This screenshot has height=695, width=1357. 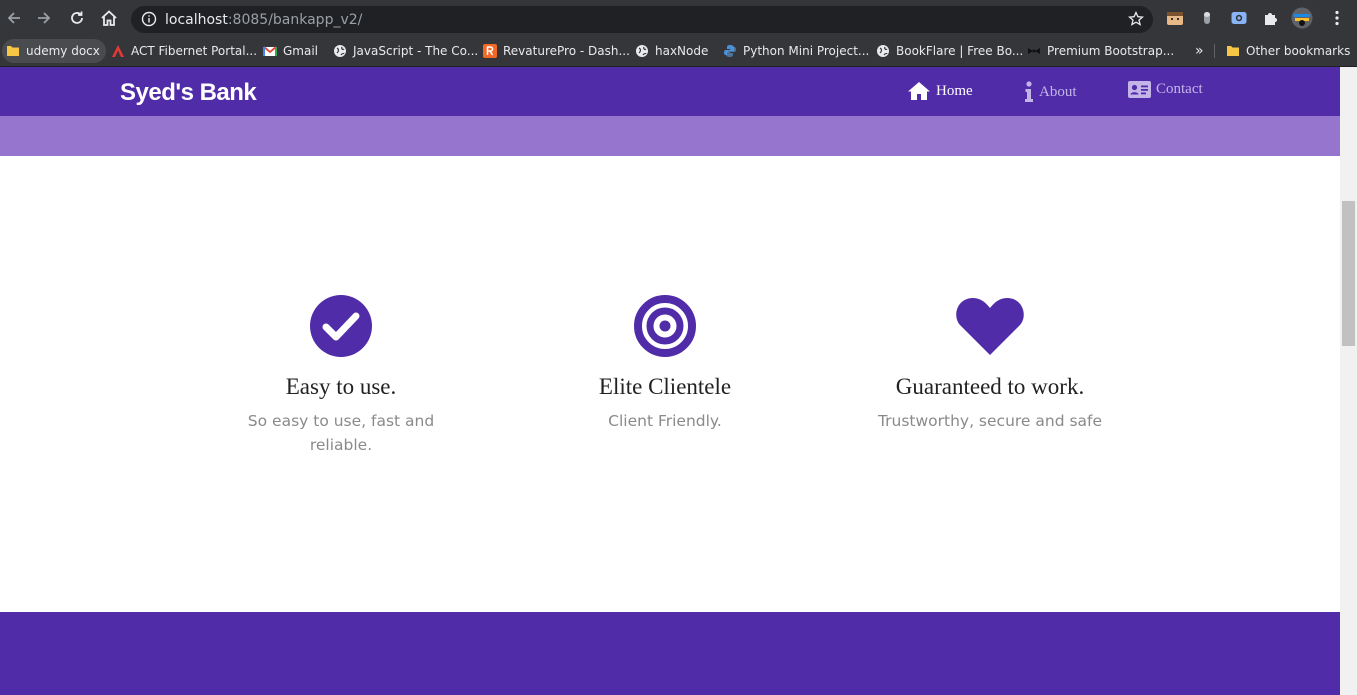 I want to click on bookmark-star-icon, so click(x=1136, y=18).